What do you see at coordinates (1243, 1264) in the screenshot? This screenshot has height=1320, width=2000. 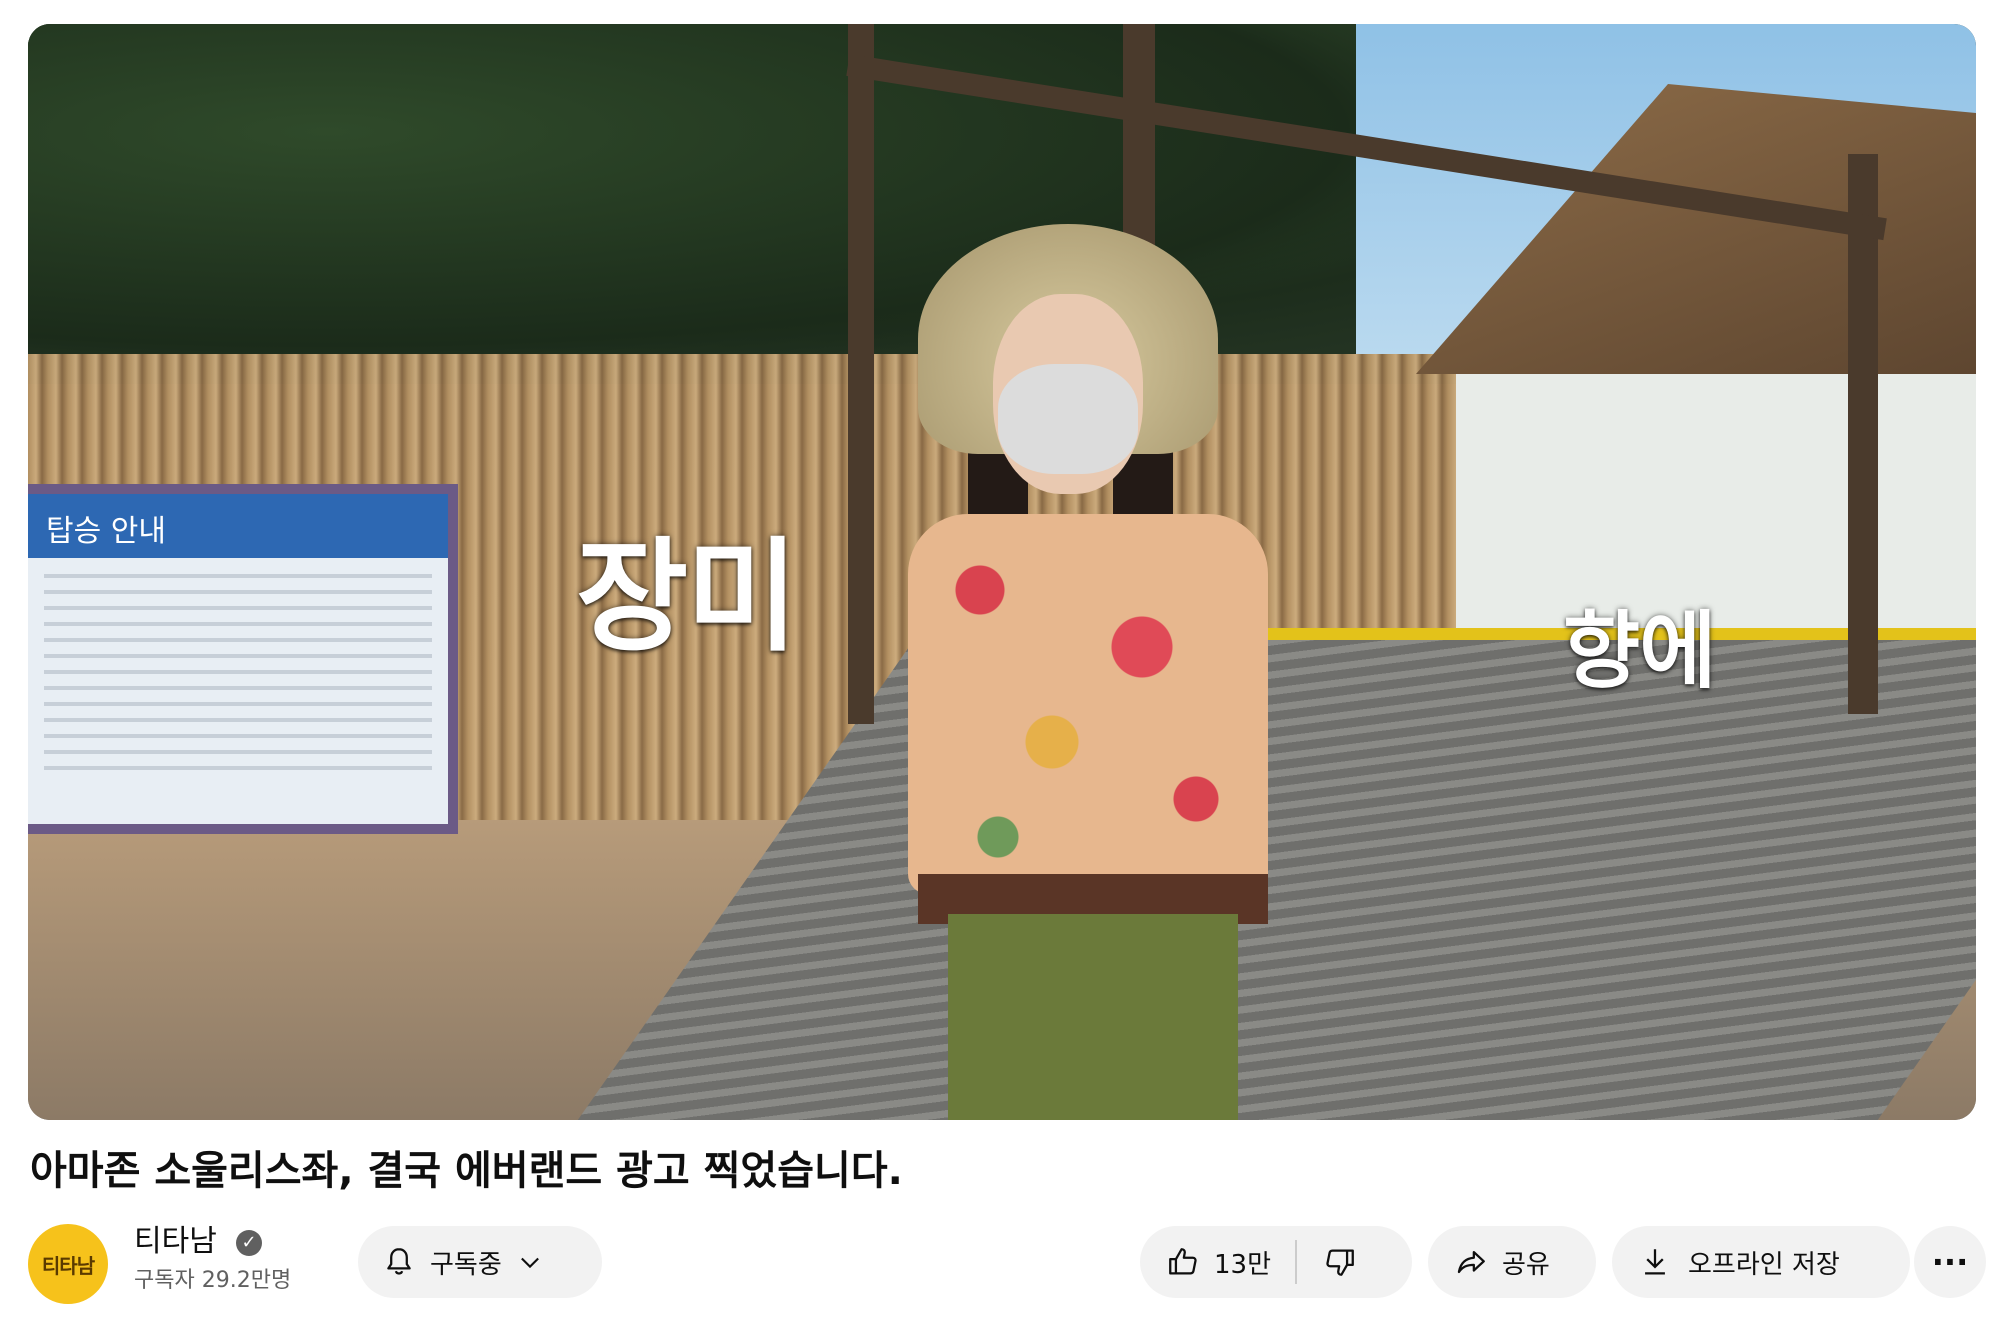 I see `like-count: 13만` at bounding box center [1243, 1264].